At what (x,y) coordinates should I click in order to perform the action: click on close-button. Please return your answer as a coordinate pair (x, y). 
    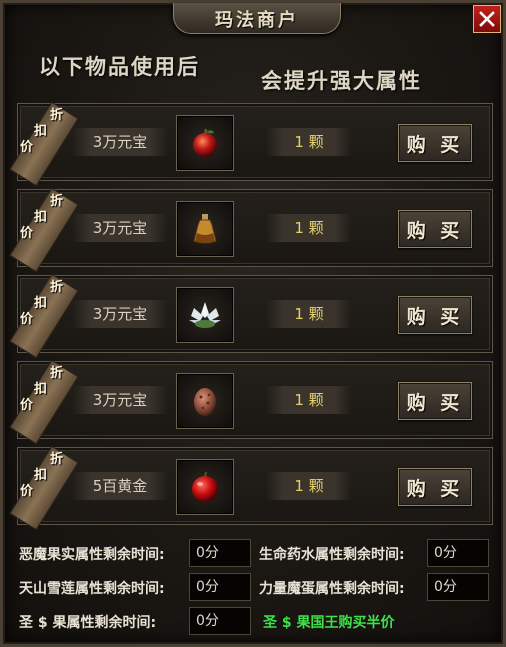
    Looking at the image, I should click on (487, 19).